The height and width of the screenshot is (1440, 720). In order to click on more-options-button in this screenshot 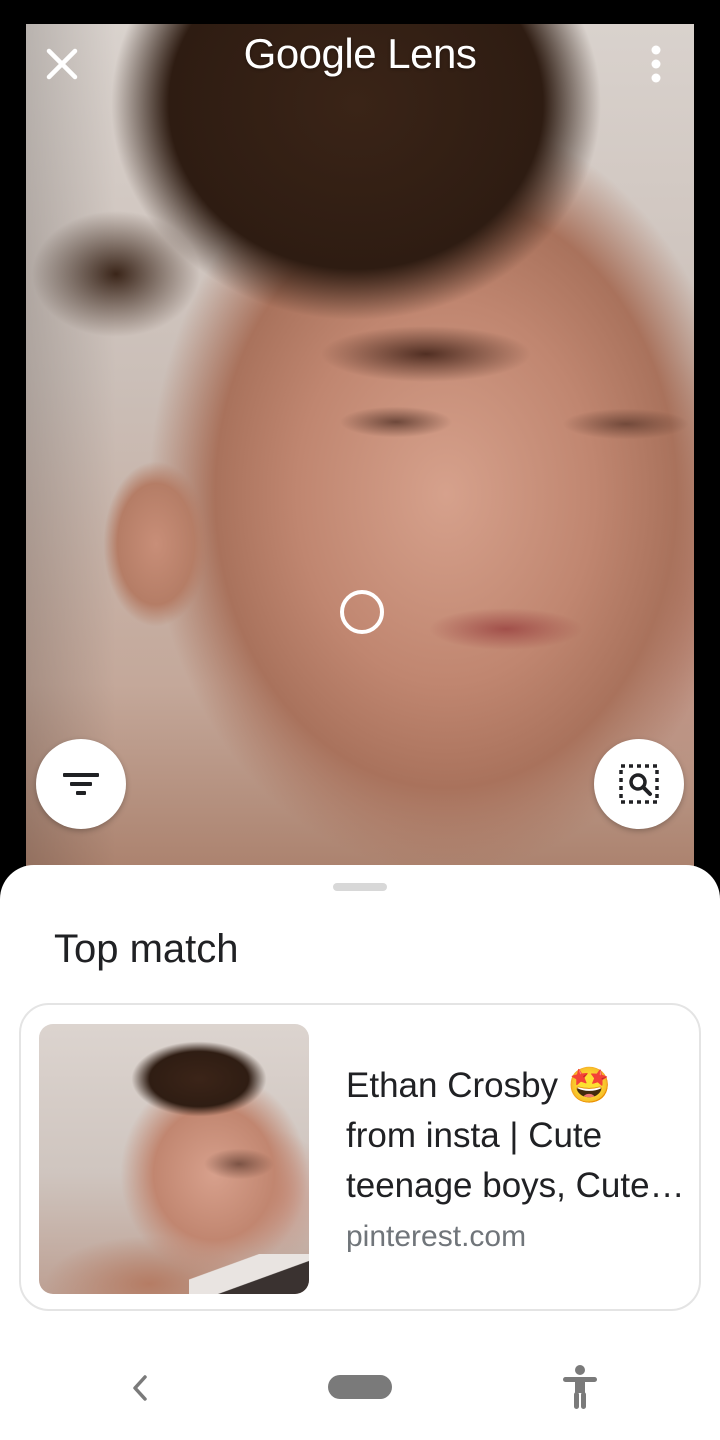, I will do `click(656, 64)`.